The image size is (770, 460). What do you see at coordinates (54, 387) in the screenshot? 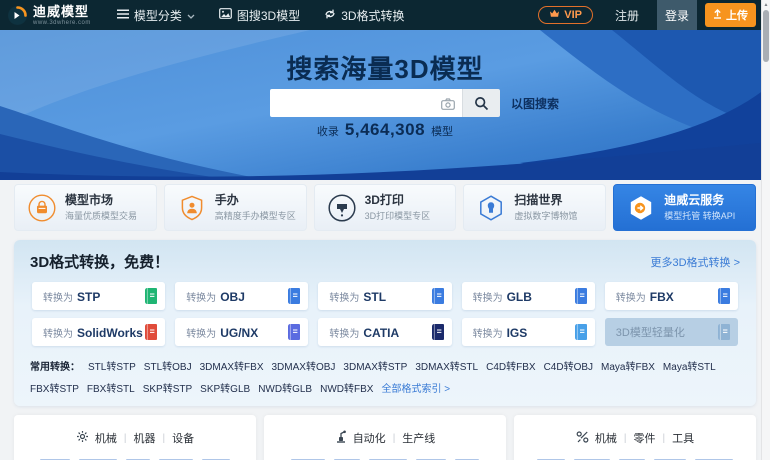
I see `common-conversion-link: FBX转STP` at bounding box center [54, 387].